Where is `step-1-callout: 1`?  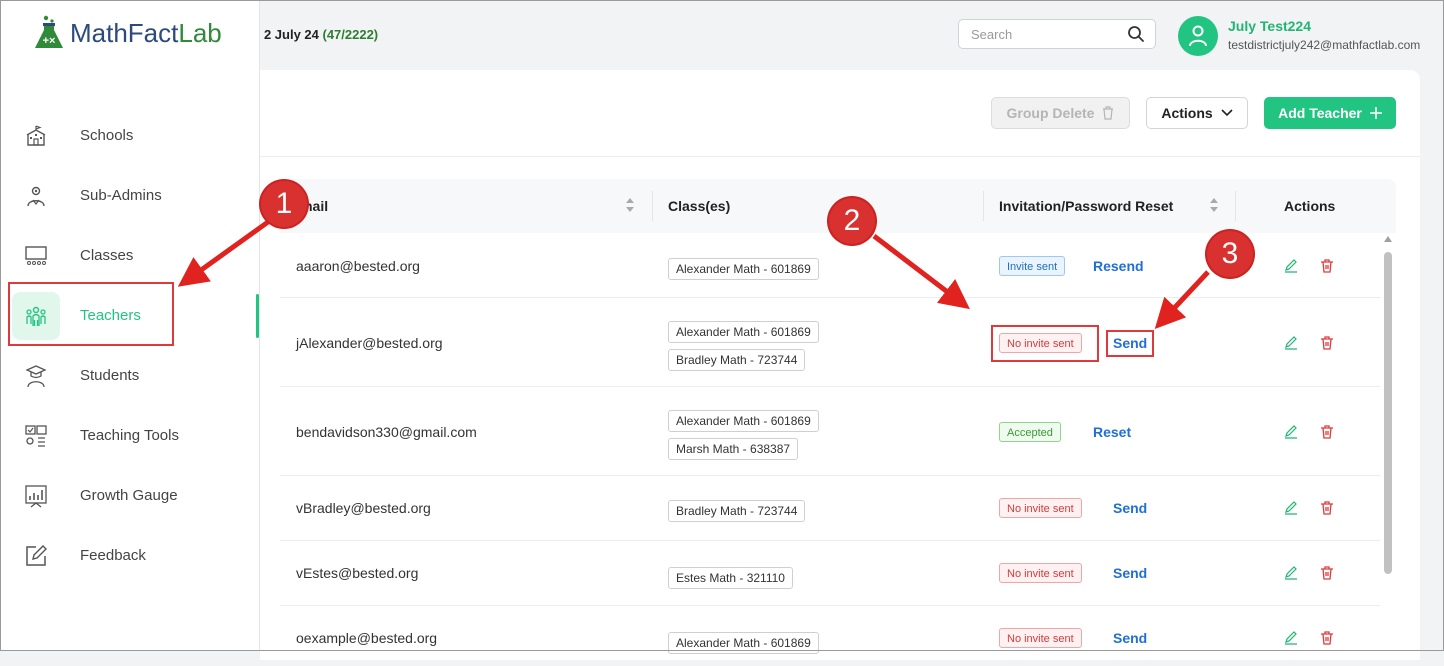
step-1-callout: 1 is located at coordinates (284, 204).